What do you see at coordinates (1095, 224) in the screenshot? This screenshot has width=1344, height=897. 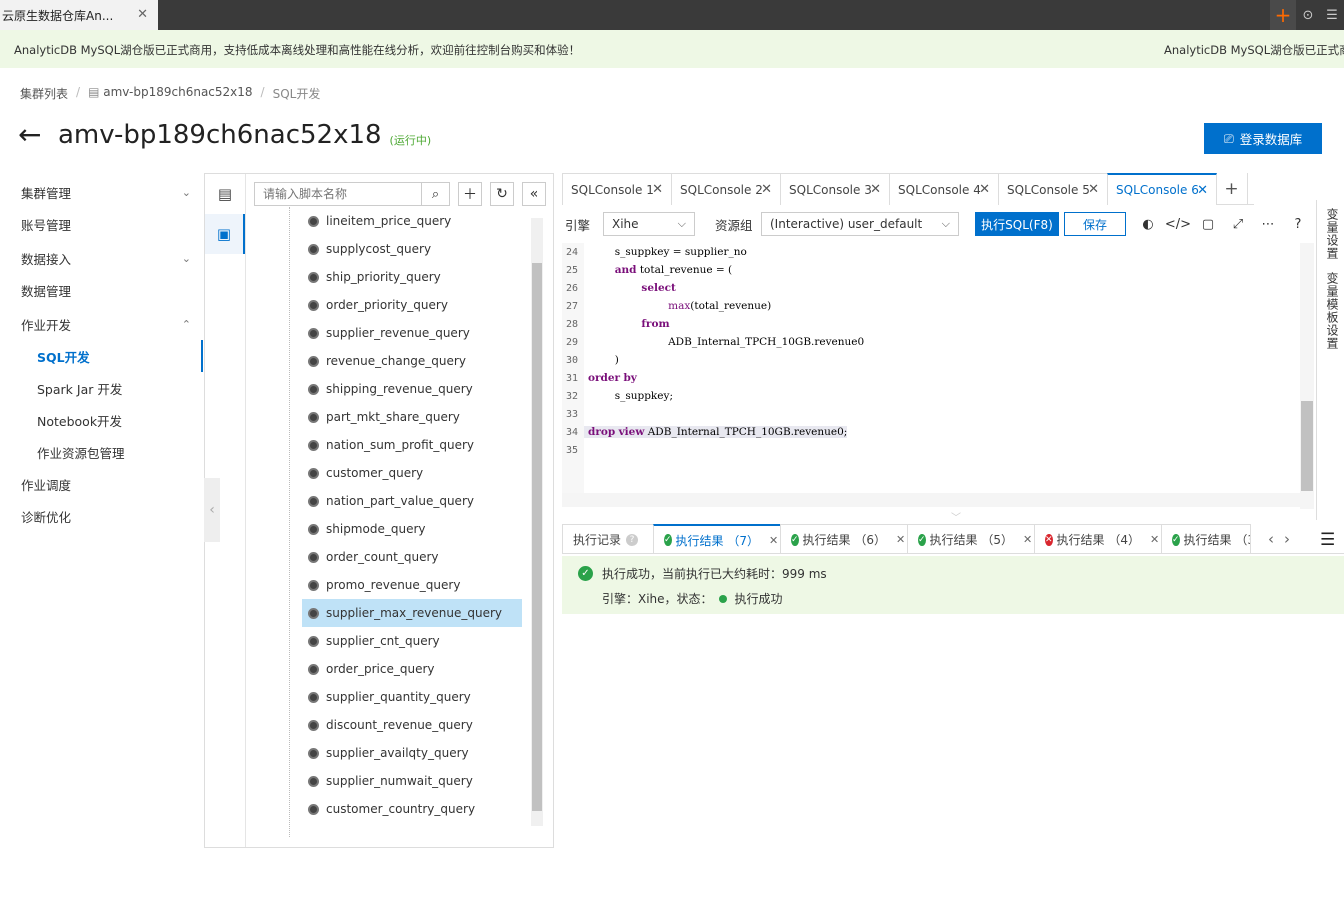 I see `save-button: 保存` at bounding box center [1095, 224].